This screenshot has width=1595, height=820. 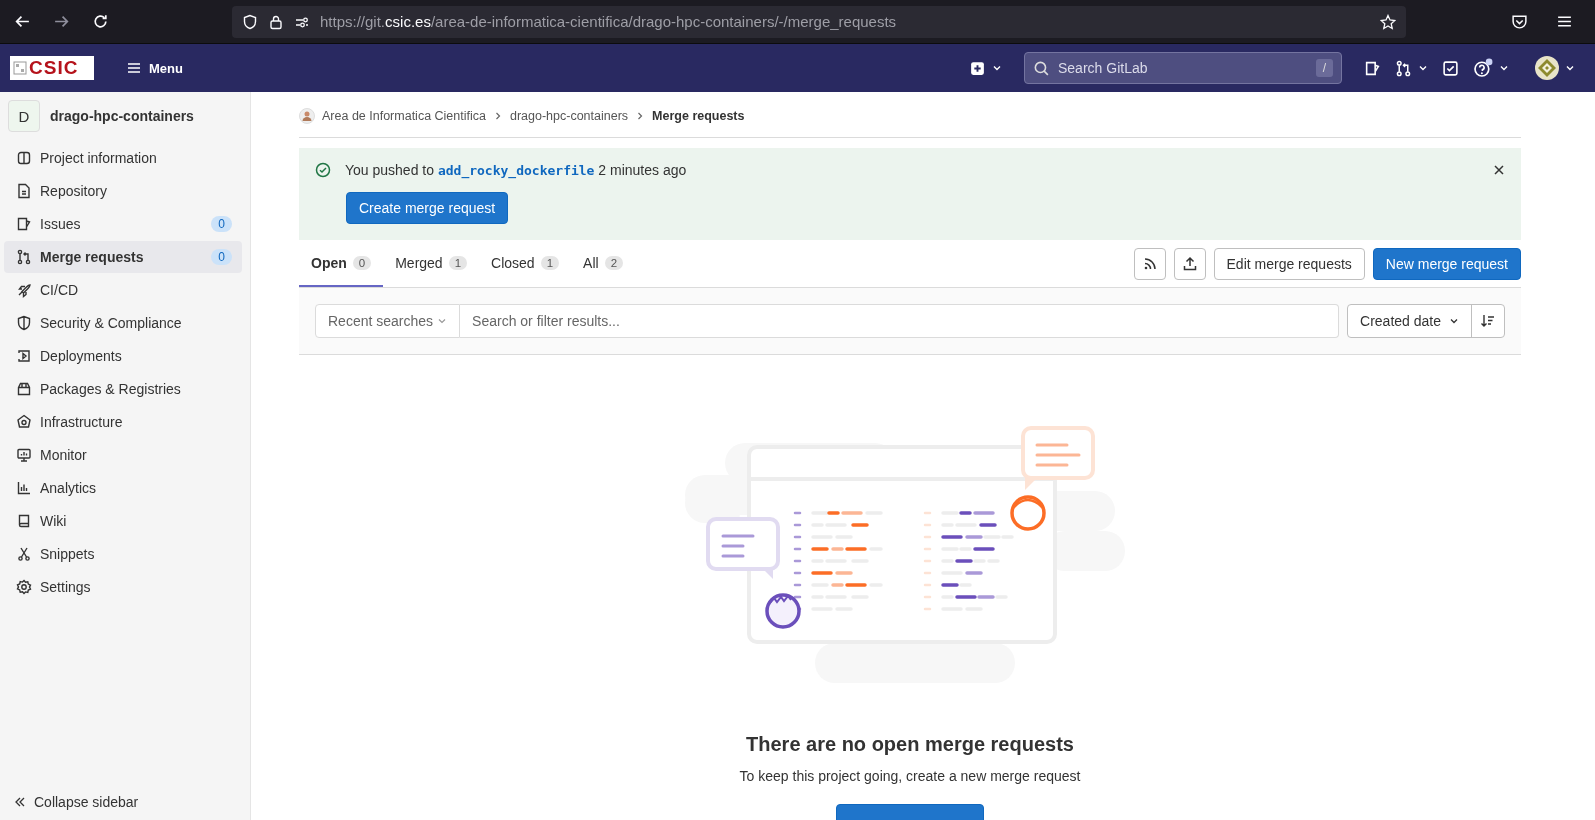 What do you see at coordinates (431, 263) in the screenshot?
I see `tab: Merged 1` at bounding box center [431, 263].